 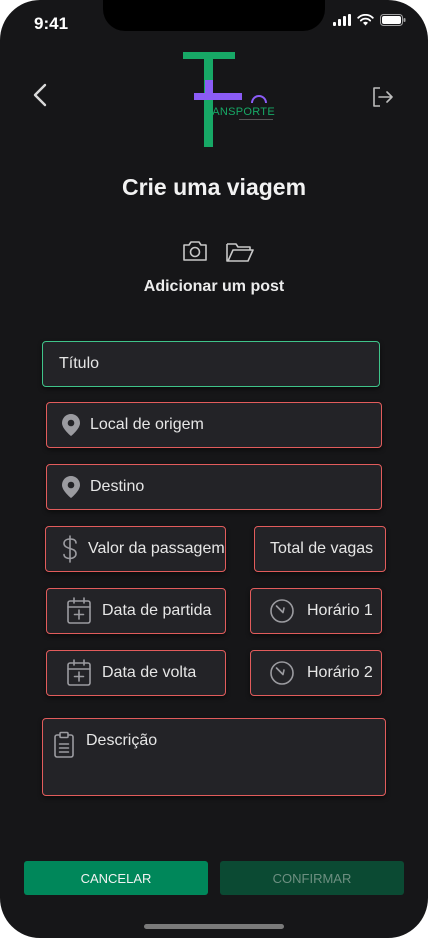 I want to click on title-input: Título, so click(x=211, y=364).